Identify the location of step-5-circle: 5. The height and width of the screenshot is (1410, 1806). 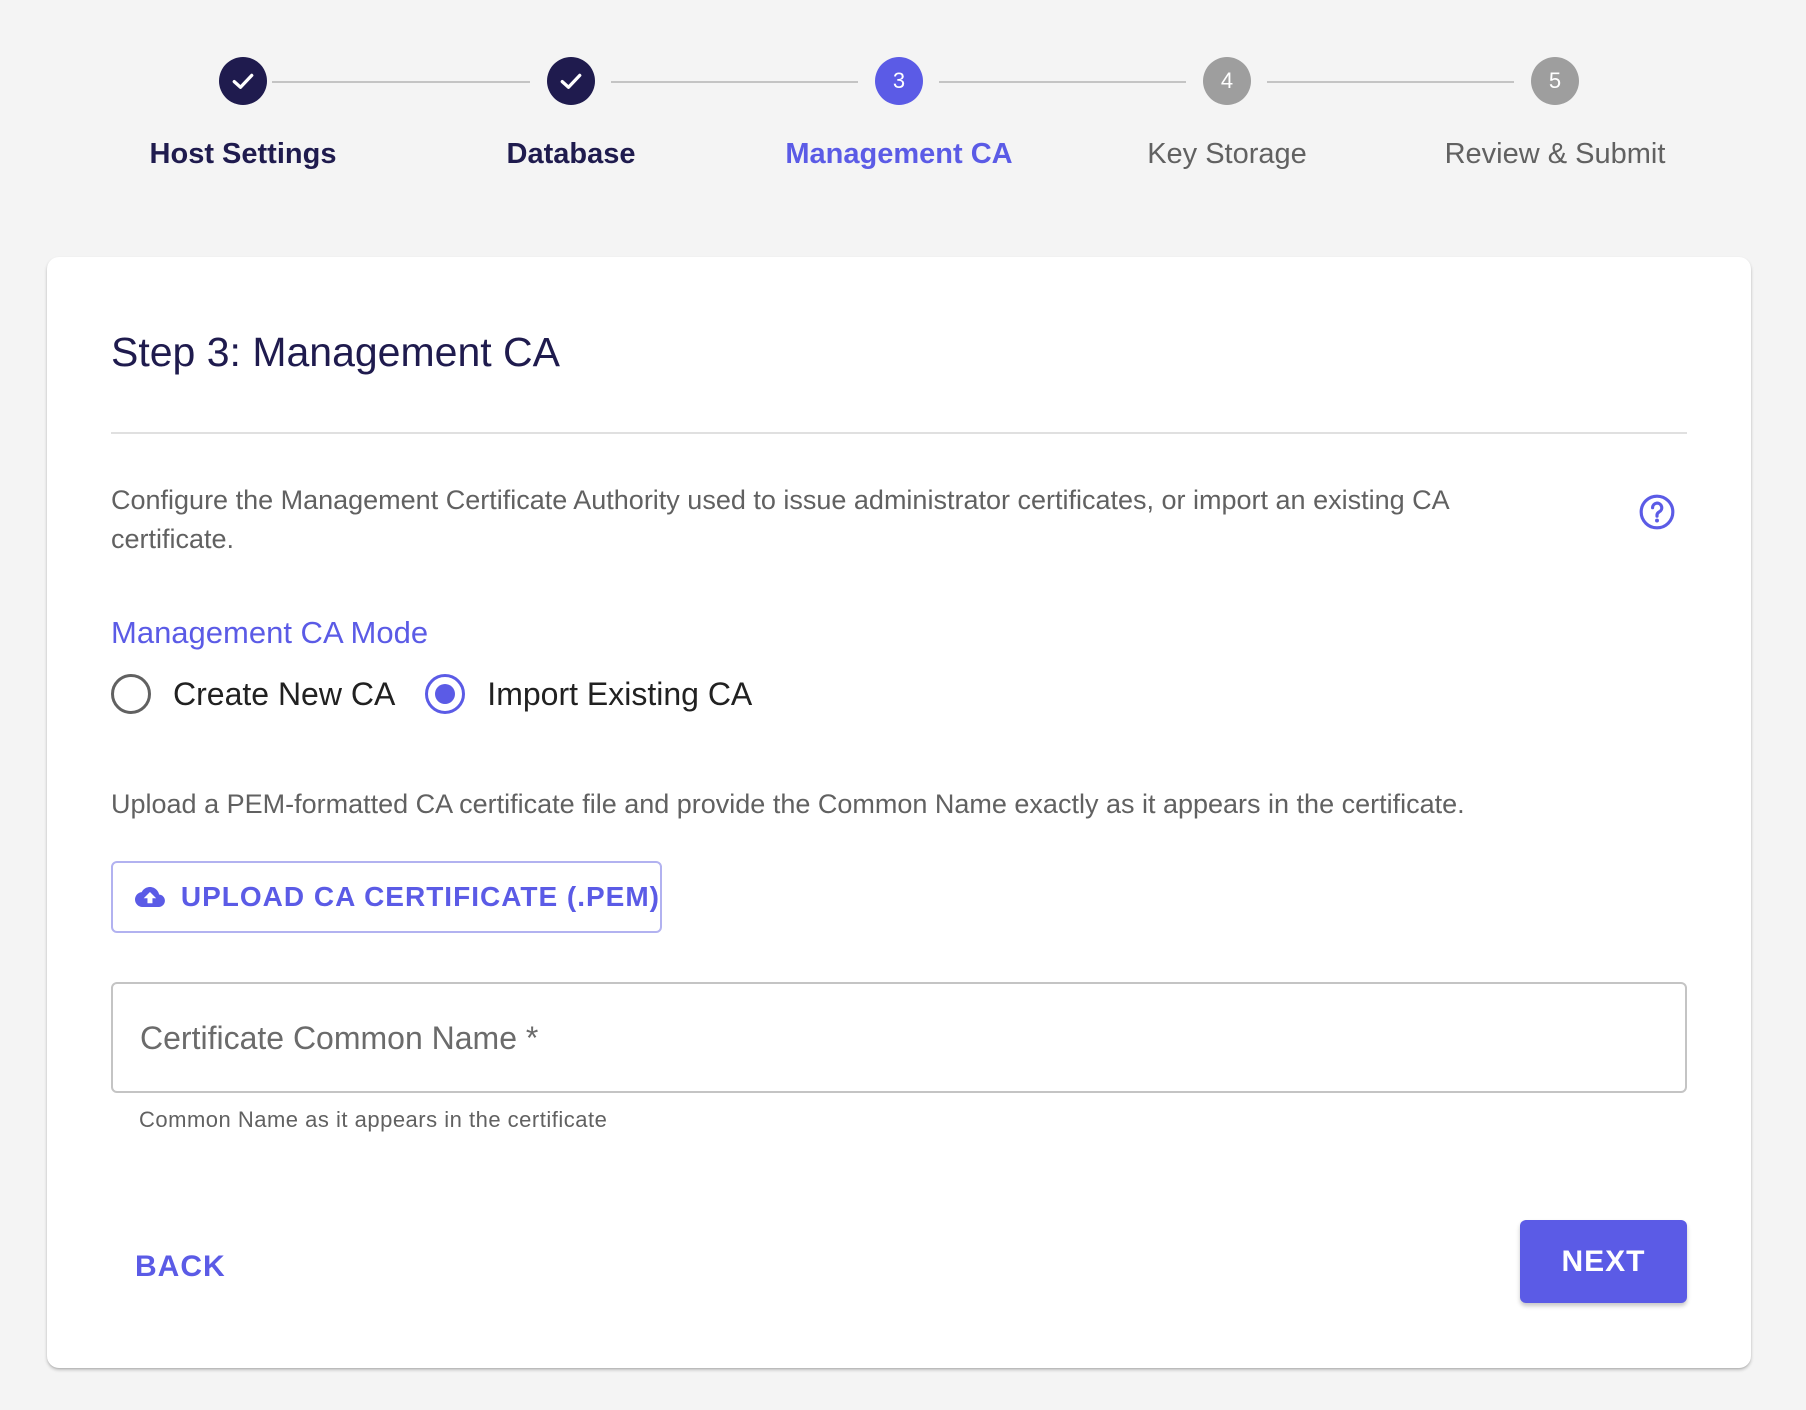
(1555, 81).